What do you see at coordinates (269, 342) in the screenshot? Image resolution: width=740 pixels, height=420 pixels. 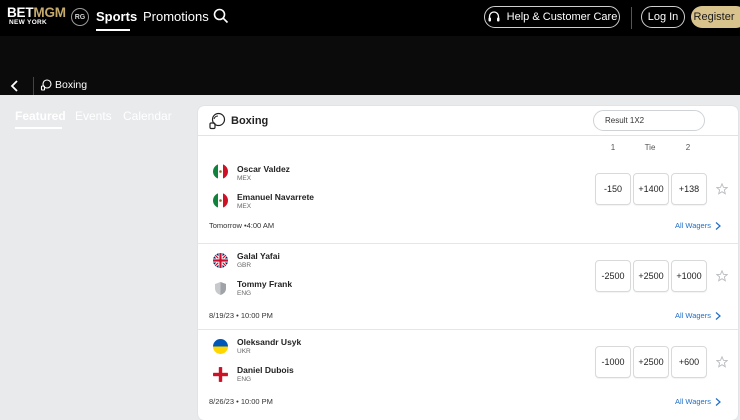 I see `player-1-name: Oleksandr Usyk` at bounding box center [269, 342].